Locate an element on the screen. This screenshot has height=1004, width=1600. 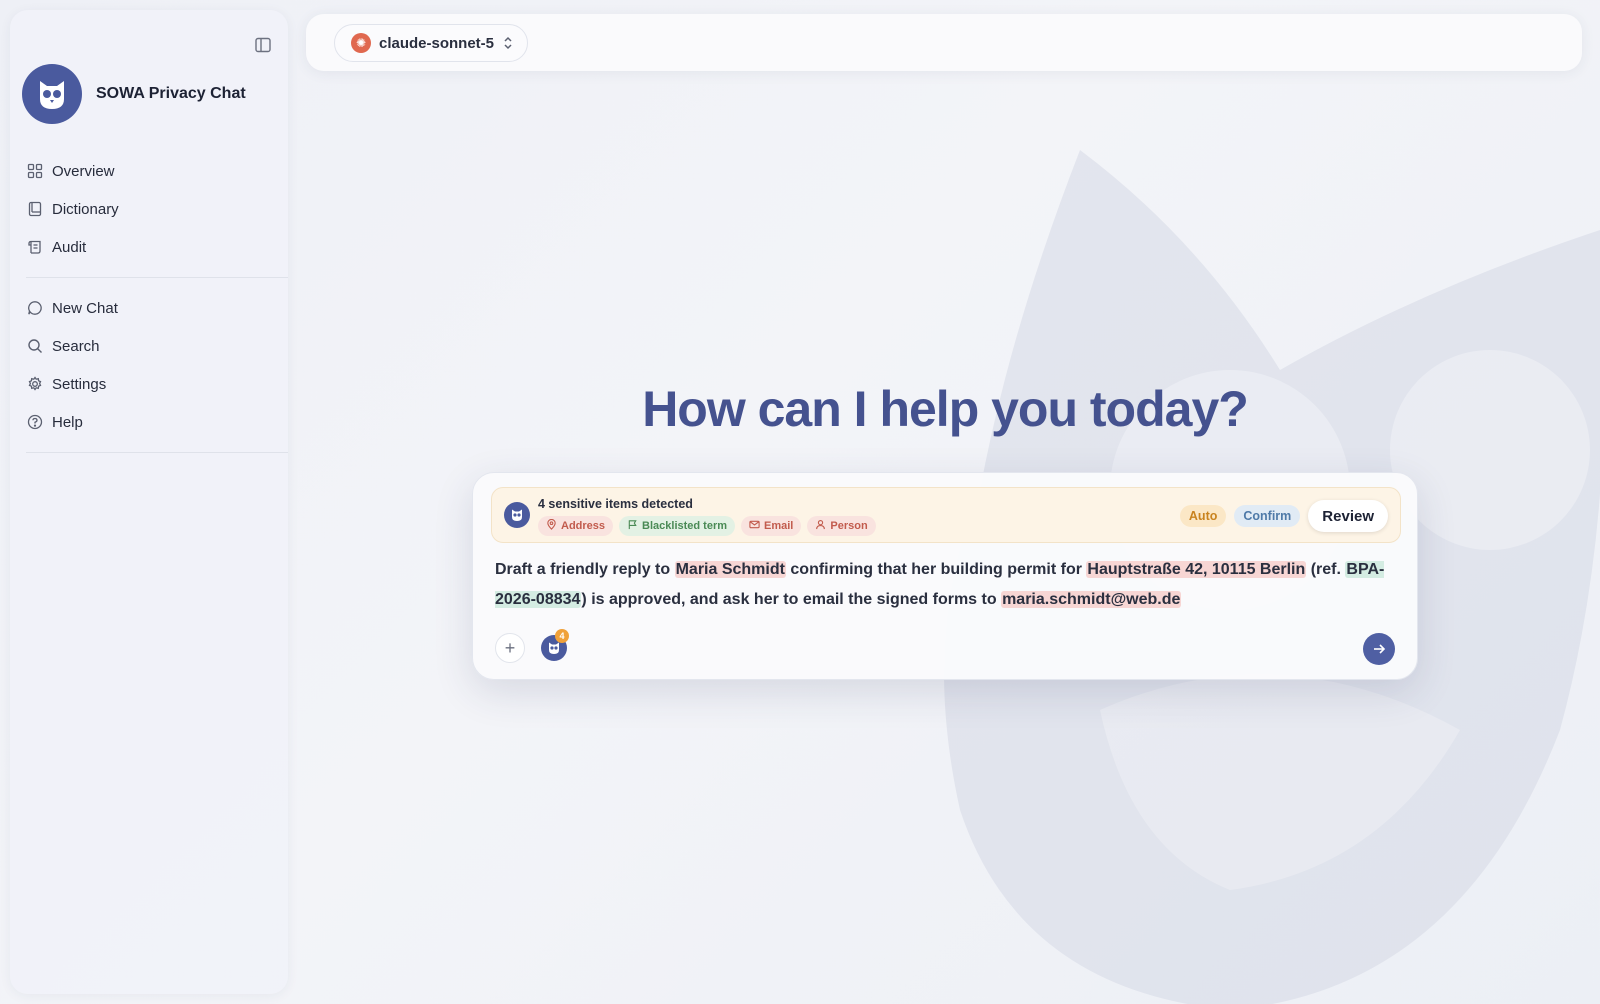
chip-blacklisted-term: Blacklisted term is located at coordinates (677, 526).